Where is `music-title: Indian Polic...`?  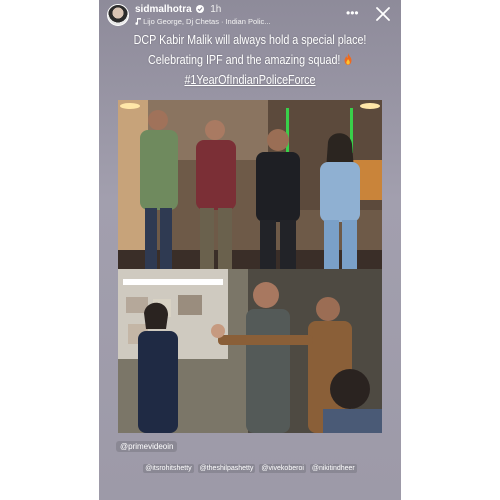
music-title: Indian Polic... is located at coordinates (248, 21).